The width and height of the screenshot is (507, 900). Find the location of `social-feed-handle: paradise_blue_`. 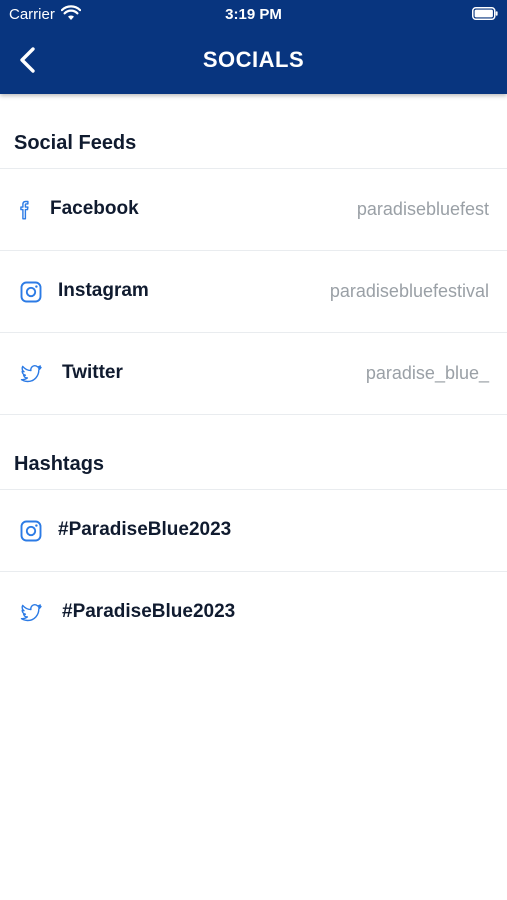

social-feed-handle: paradise_blue_ is located at coordinates (427, 373).